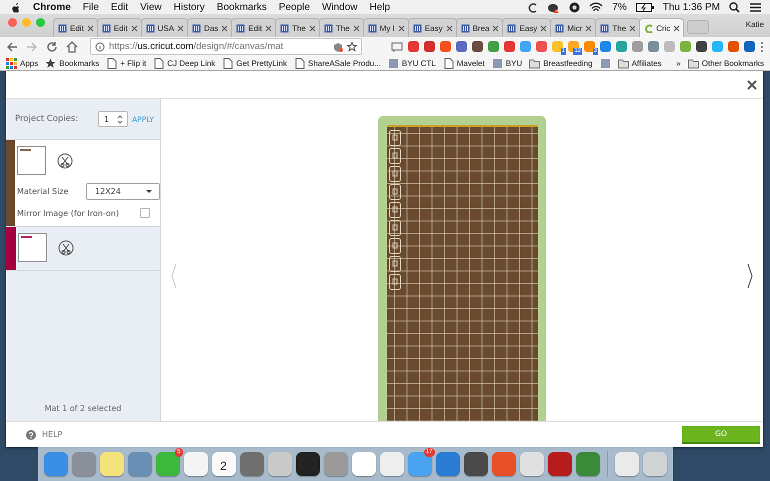 The image size is (770, 481). Describe the element at coordinates (532, 7) in the screenshot. I see `crescent-icon` at that location.